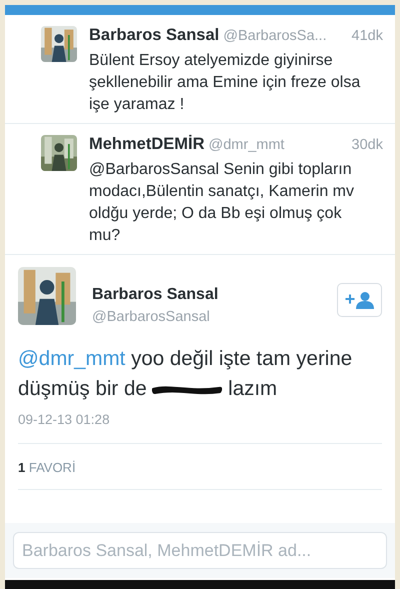  Describe the element at coordinates (151, 317) in the screenshot. I see `user-handle: @BarbarosSansal` at that location.